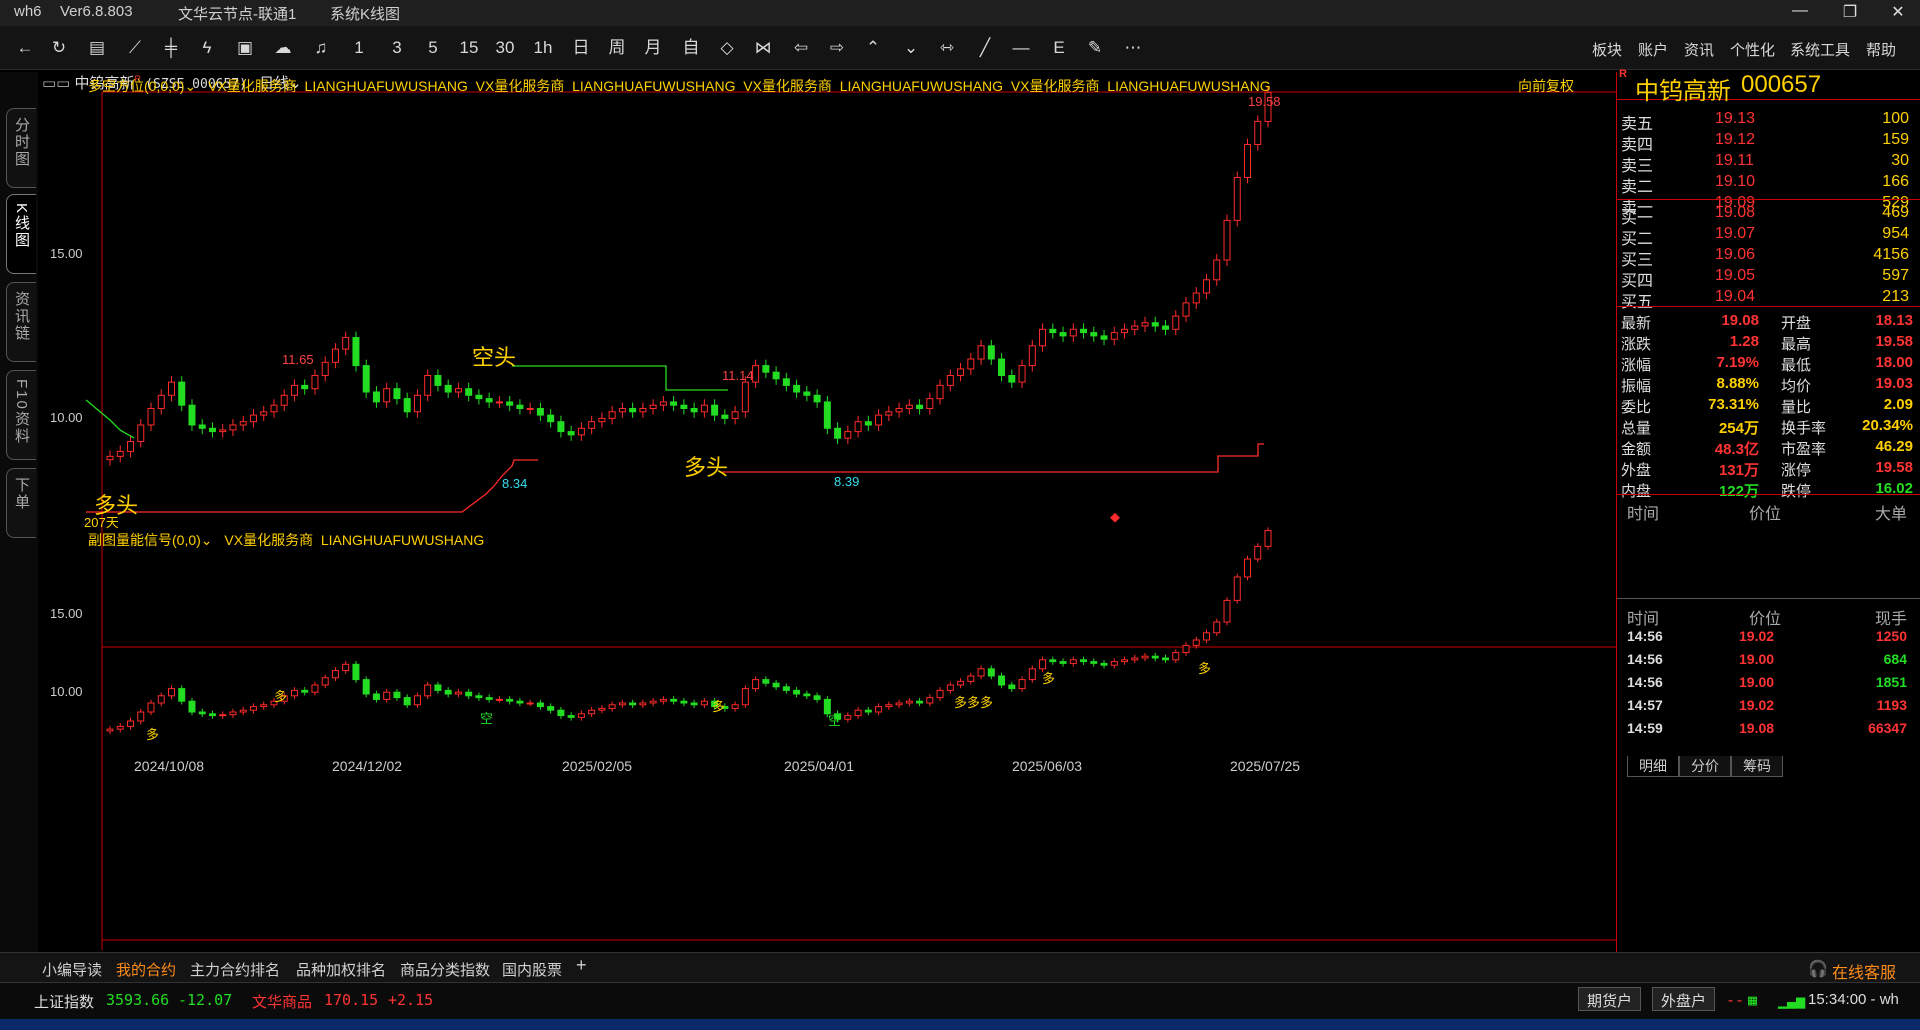 The image size is (1920, 1030). Describe the element at coordinates (617, 48) in the screenshot. I see `period-week: 周` at that location.